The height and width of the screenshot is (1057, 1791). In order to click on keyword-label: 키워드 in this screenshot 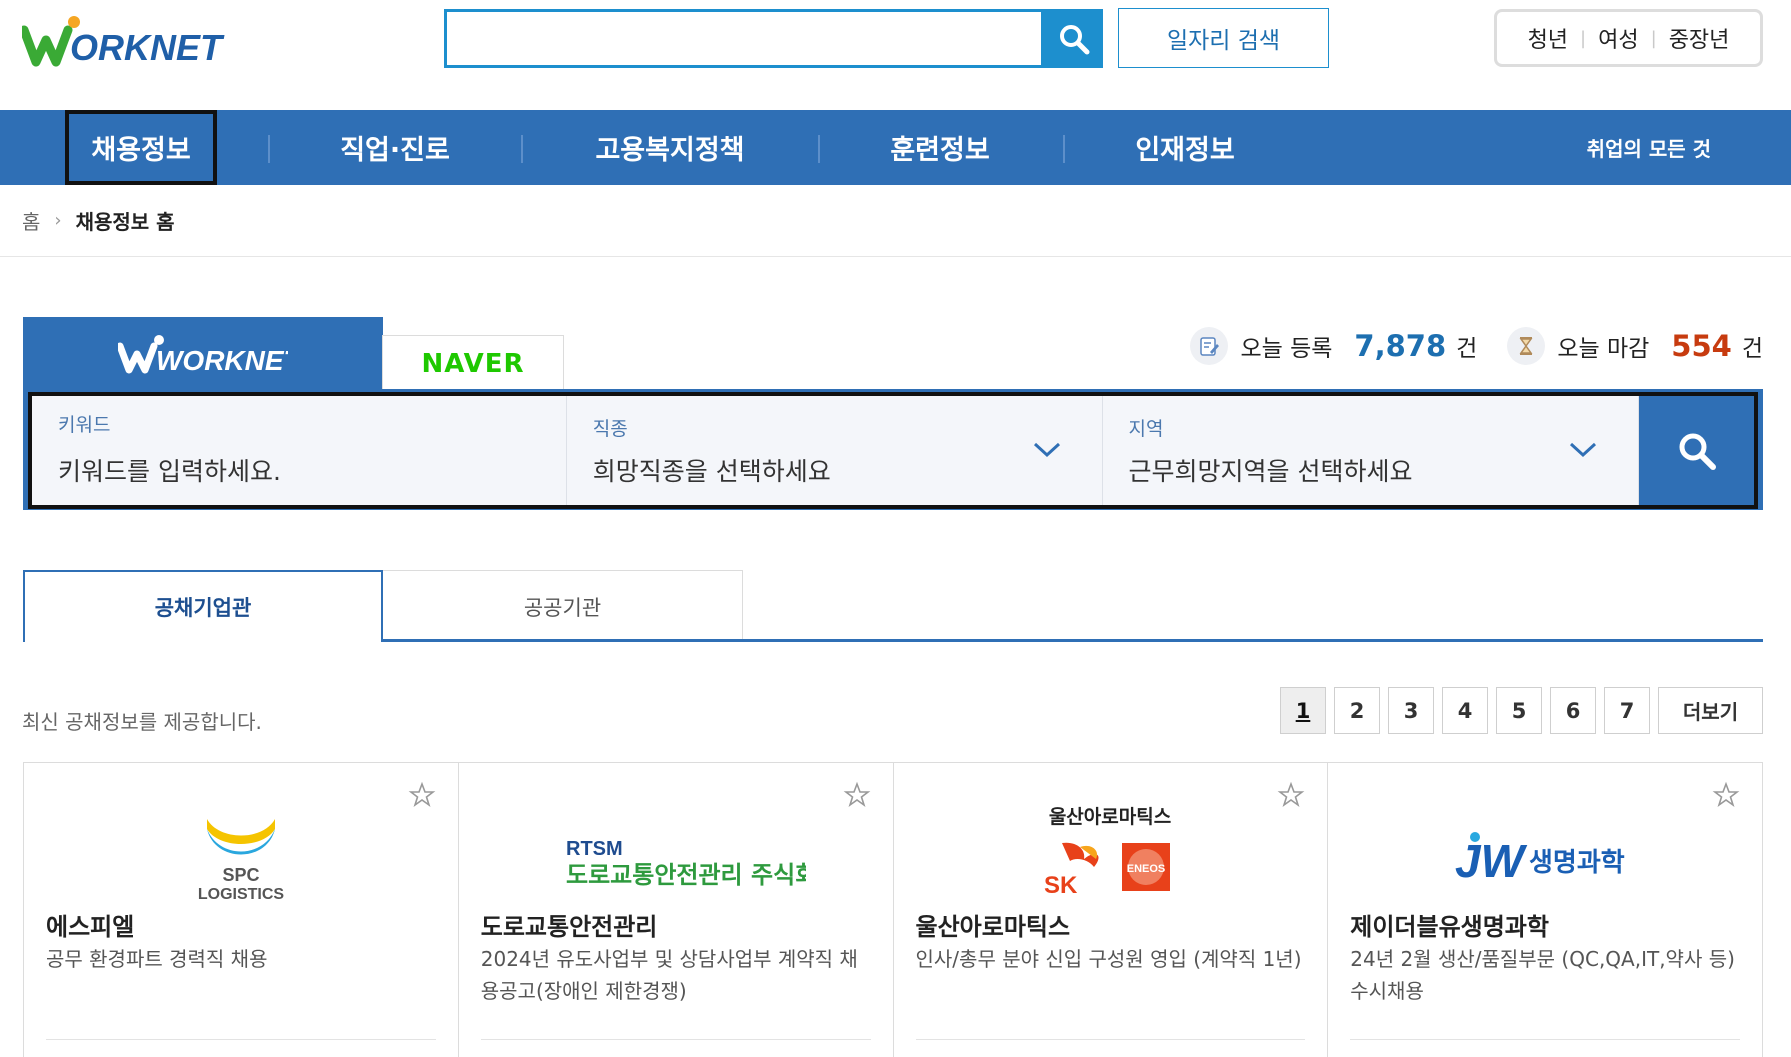, I will do `click(84, 425)`.